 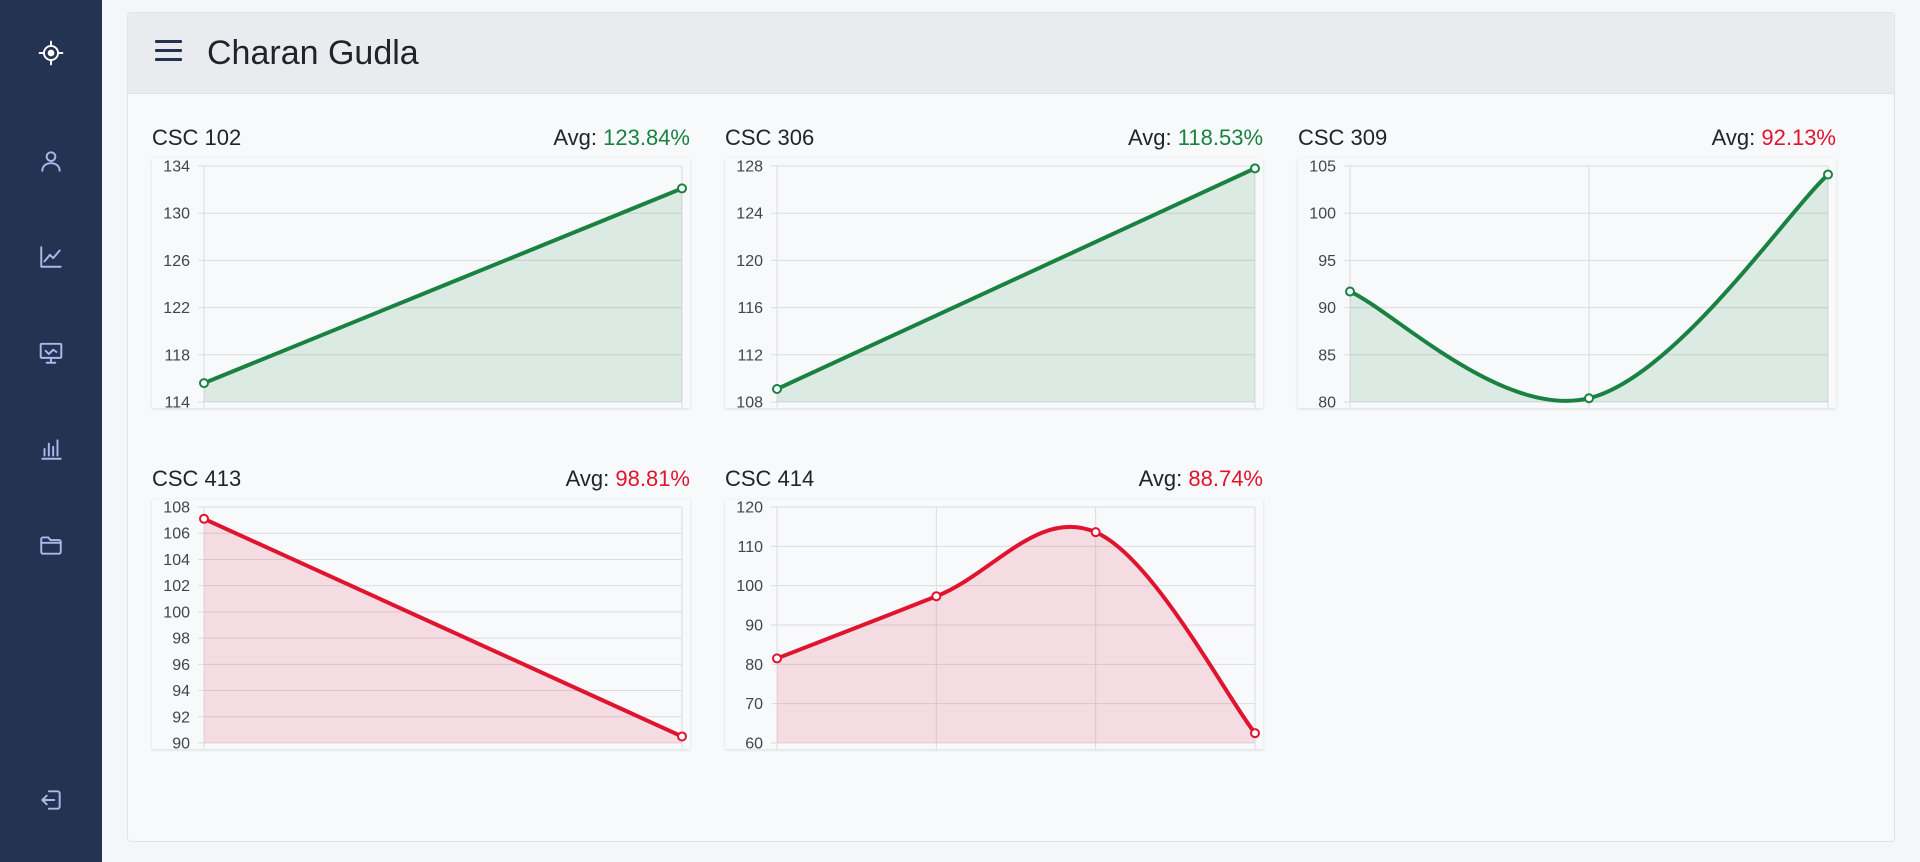 I want to click on line-chart: 114 118 122 126 130 134, so click(x=421, y=283).